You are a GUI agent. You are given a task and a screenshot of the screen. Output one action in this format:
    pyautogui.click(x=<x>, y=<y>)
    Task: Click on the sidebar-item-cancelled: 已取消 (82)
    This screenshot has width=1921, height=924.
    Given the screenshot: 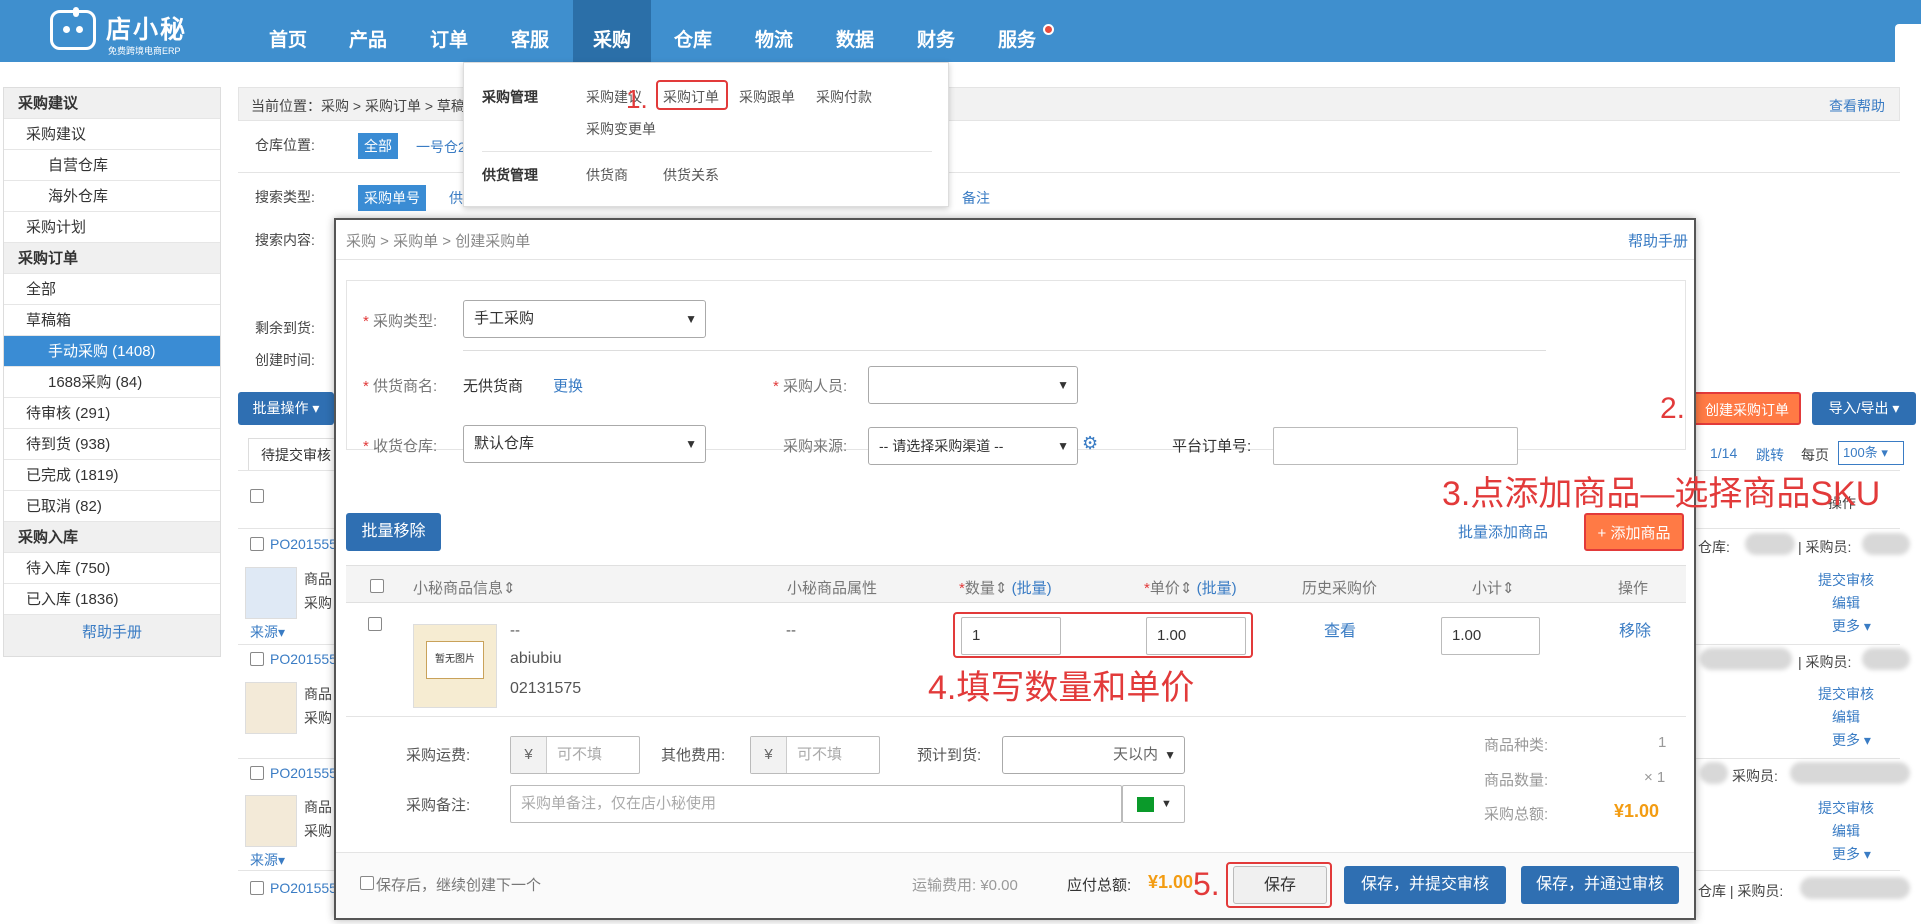 What is the action you would take?
    pyautogui.click(x=112, y=506)
    